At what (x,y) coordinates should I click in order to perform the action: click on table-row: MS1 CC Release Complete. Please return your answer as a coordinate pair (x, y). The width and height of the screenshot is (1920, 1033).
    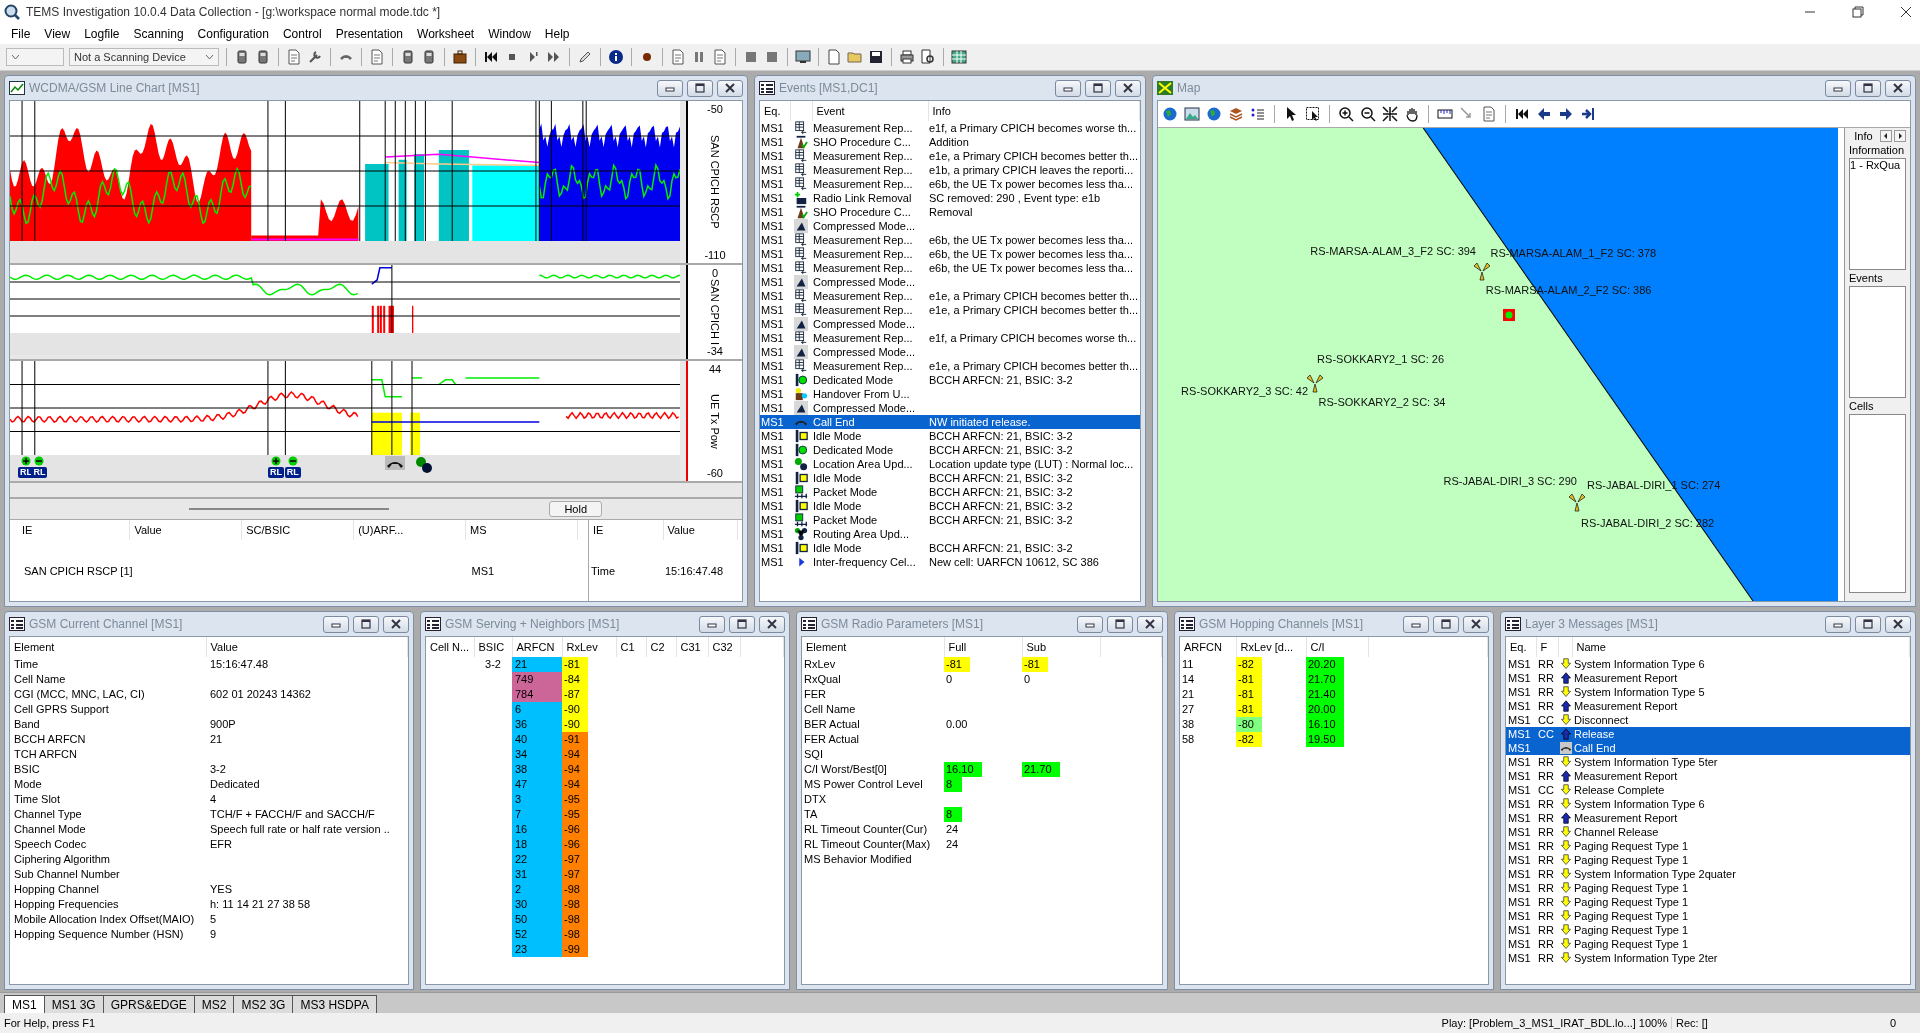
    Looking at the image, I should click on (1708, 790).